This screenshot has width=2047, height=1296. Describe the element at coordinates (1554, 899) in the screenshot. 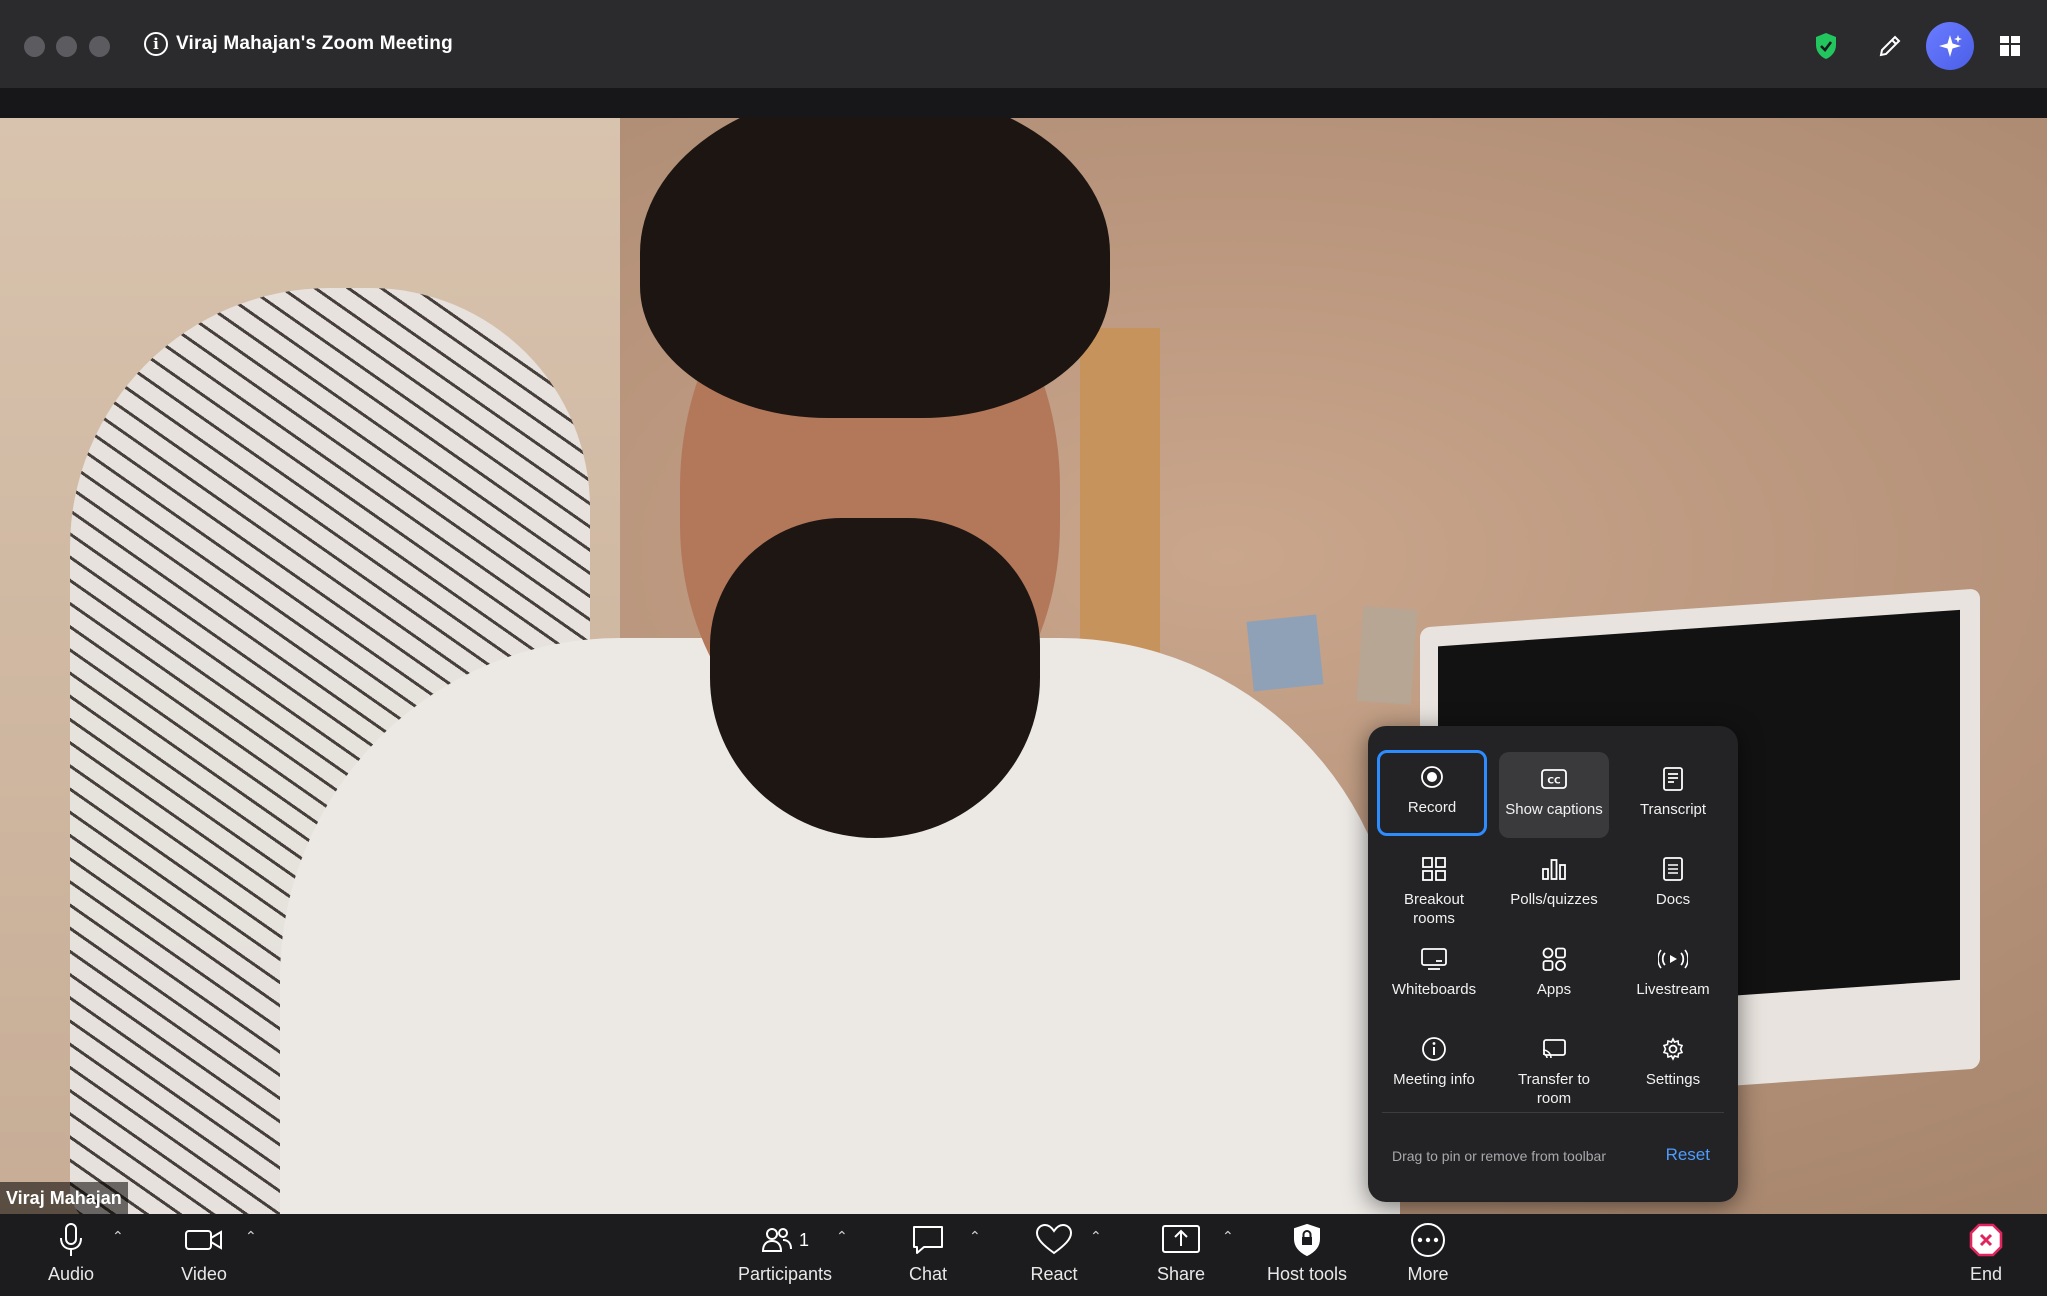

I see `menu-item-label: Polls/quizzes` at that location.